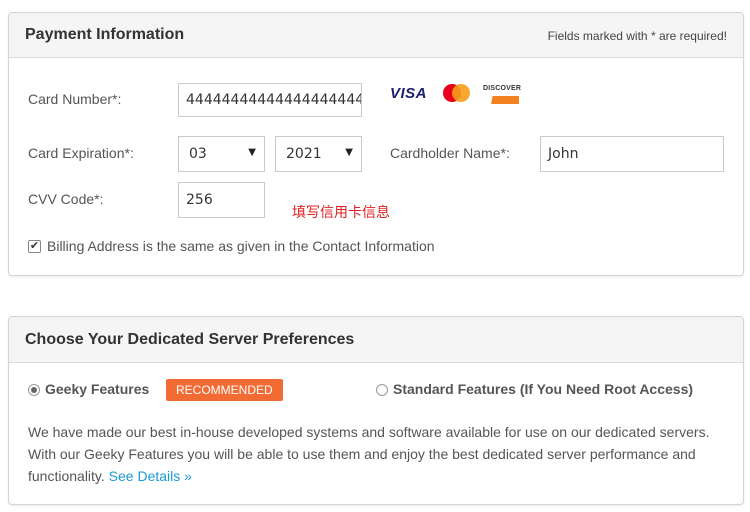 Image resolution: width=750 pixels, height=512 pixels. What do you see at coordinates (150, 476) in the screenshot?
I see `see-details-link: See Details »` at bounding box center [150, 476].